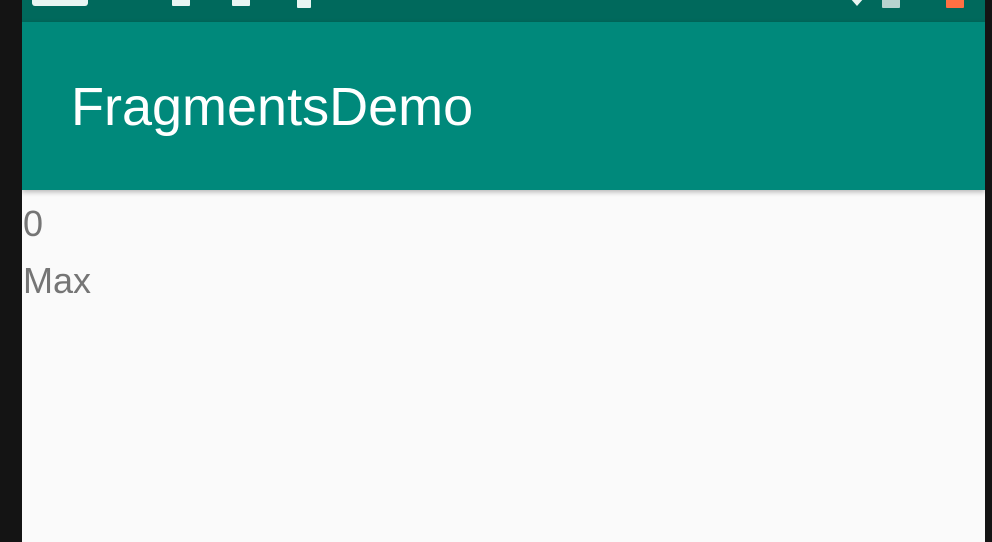  I want to click on max-label-text: Max, so click(57, 280).